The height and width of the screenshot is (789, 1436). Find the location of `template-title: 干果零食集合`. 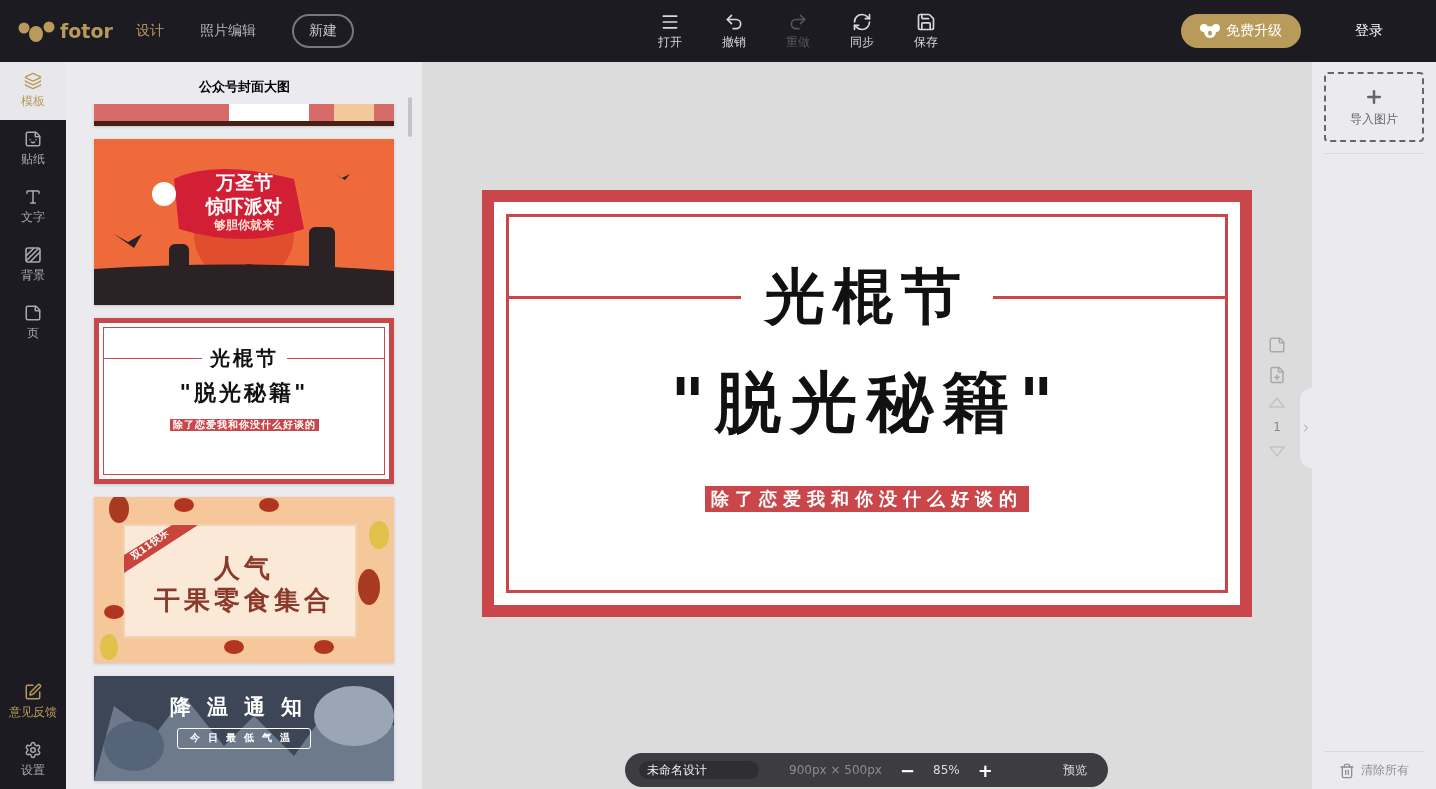

template-title: 干果零食集合 is located at coordinates (244, 600).